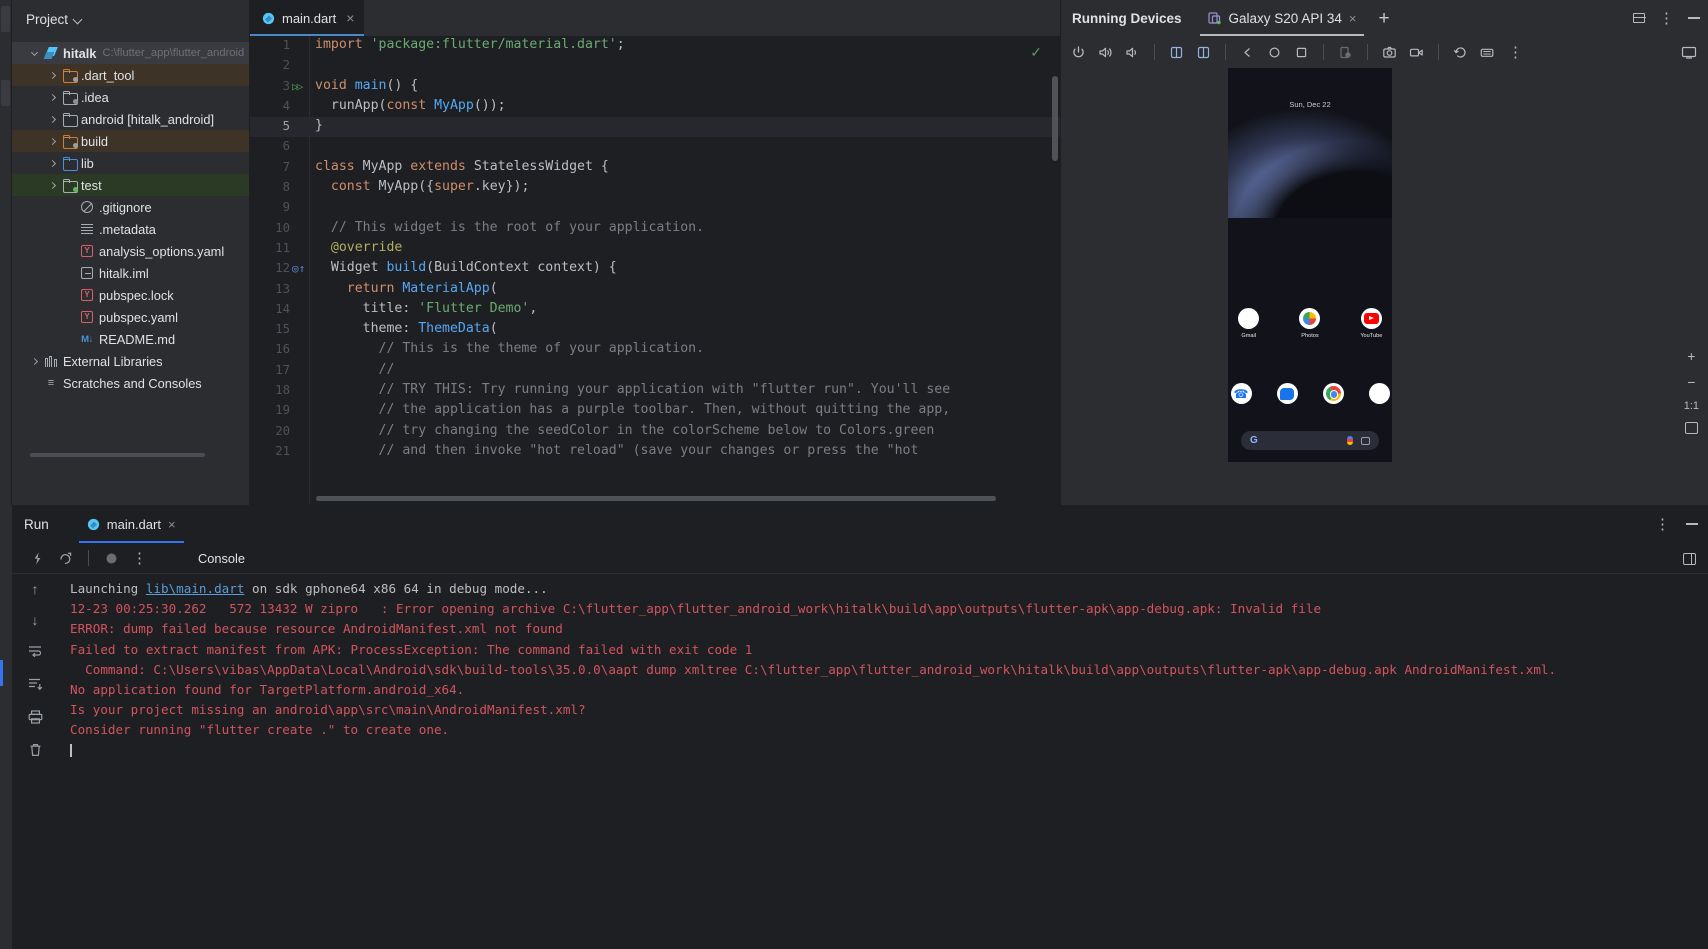  Describe the element at coordinates (655, 66) in the screenshot. I see `code-line: 2` at that location.